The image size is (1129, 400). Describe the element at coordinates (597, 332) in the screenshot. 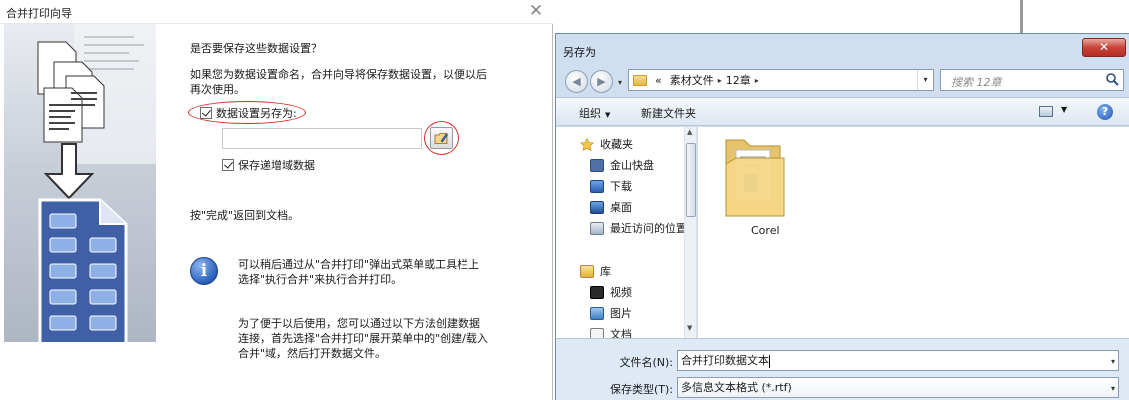

I see `document-icon` at that location.